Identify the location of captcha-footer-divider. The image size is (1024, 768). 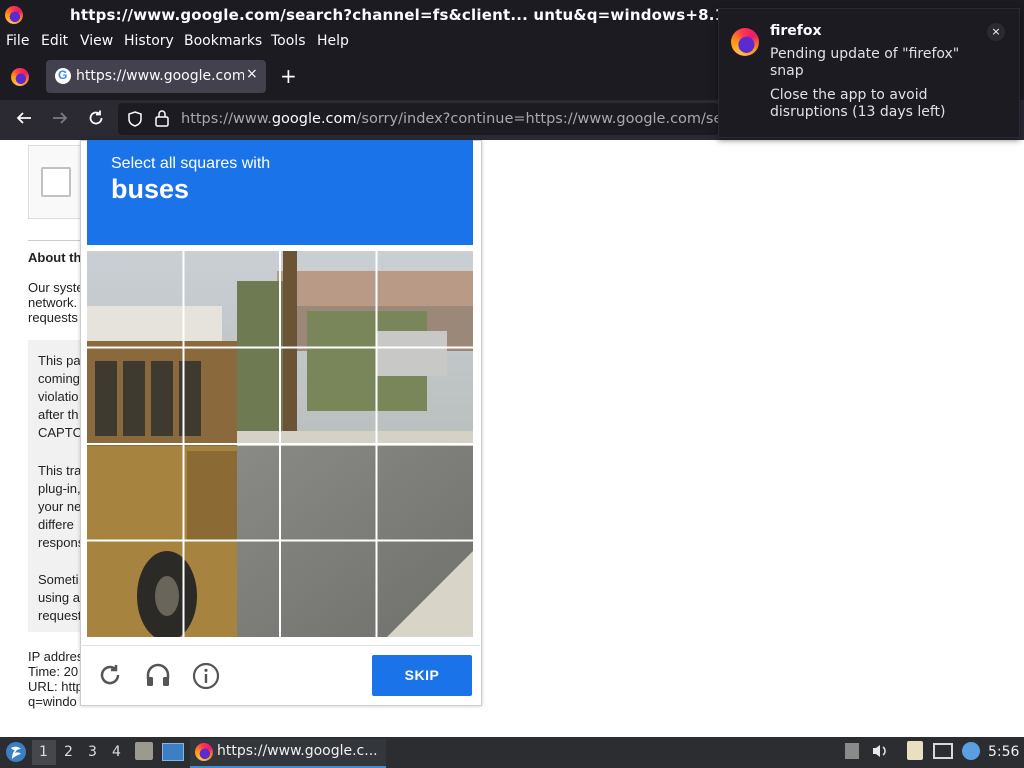
(280, 645).